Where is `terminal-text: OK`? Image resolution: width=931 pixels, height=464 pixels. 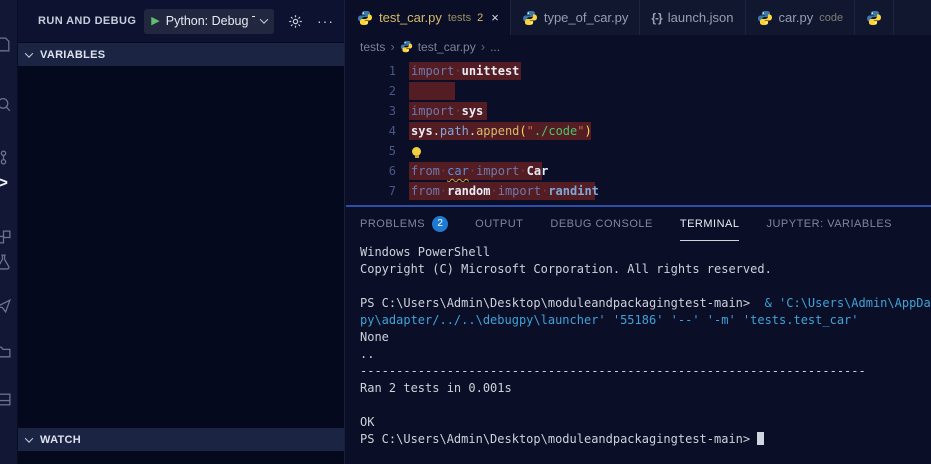 terminal-text: OK is located at coordinates (367, 422).